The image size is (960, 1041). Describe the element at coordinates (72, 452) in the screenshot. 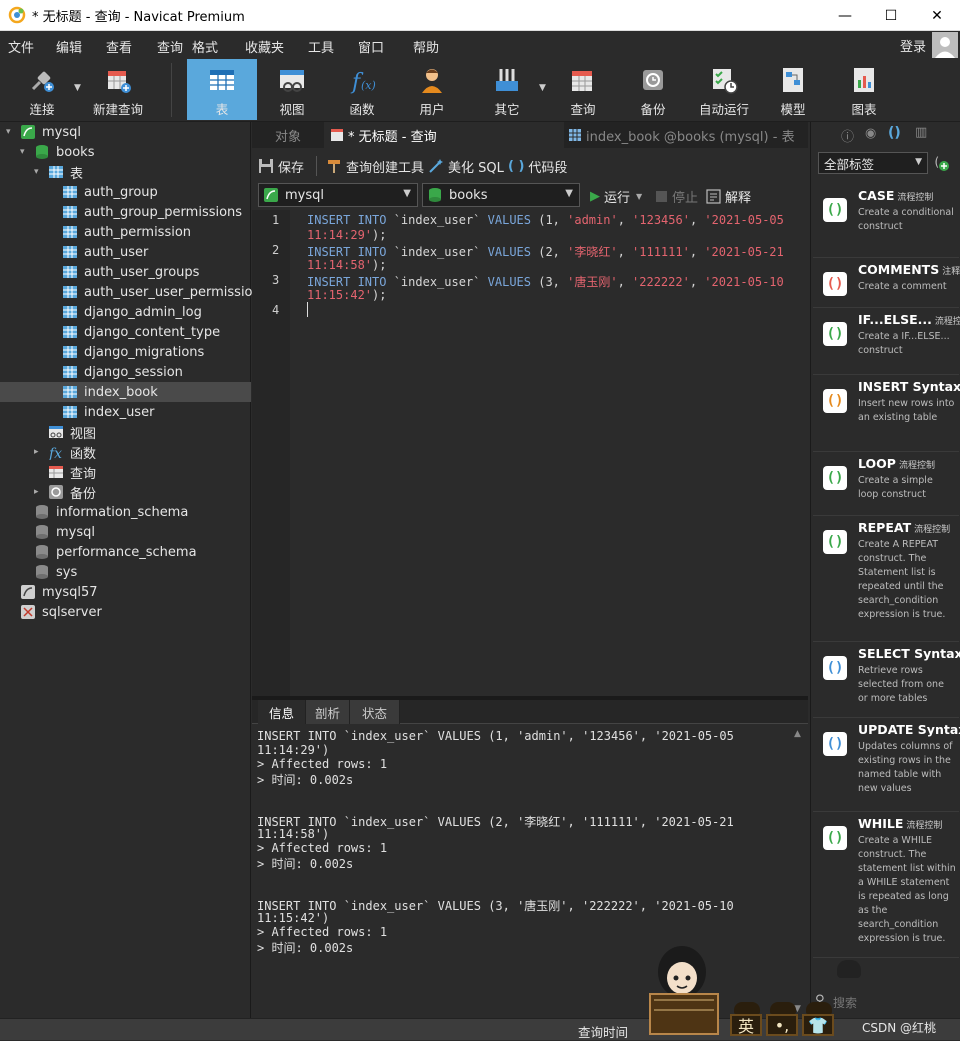

I see `tree-item-folder: fx 函数` at that location.